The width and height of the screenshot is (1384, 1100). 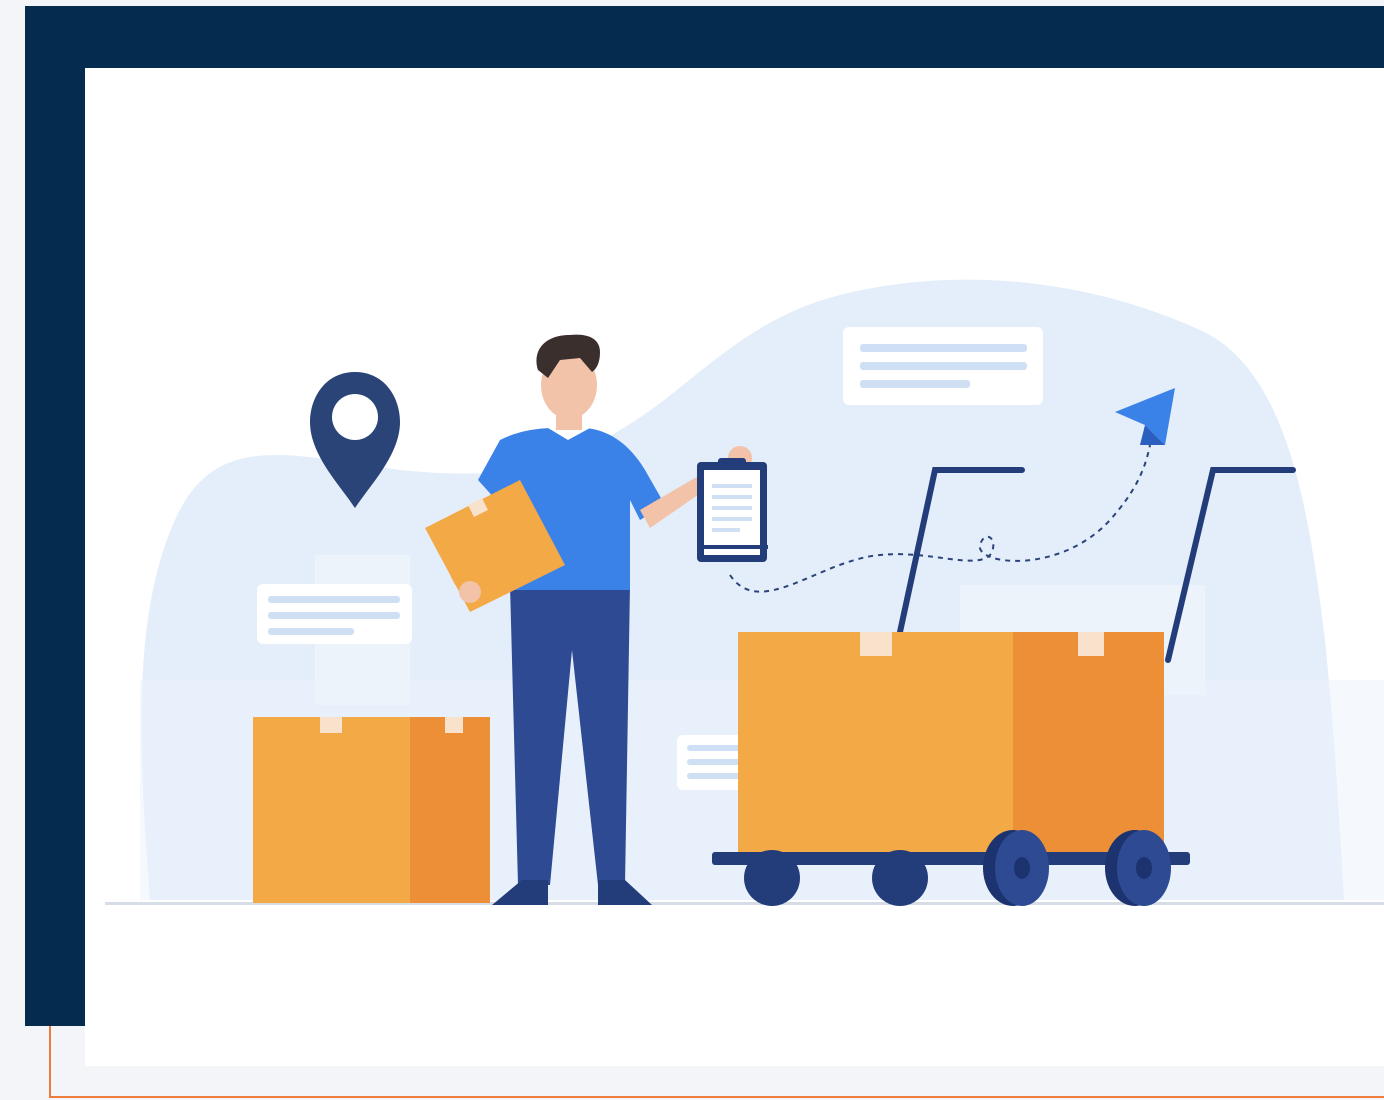 I want to click on cart-cardboard-box, so click(x=951, y=743).